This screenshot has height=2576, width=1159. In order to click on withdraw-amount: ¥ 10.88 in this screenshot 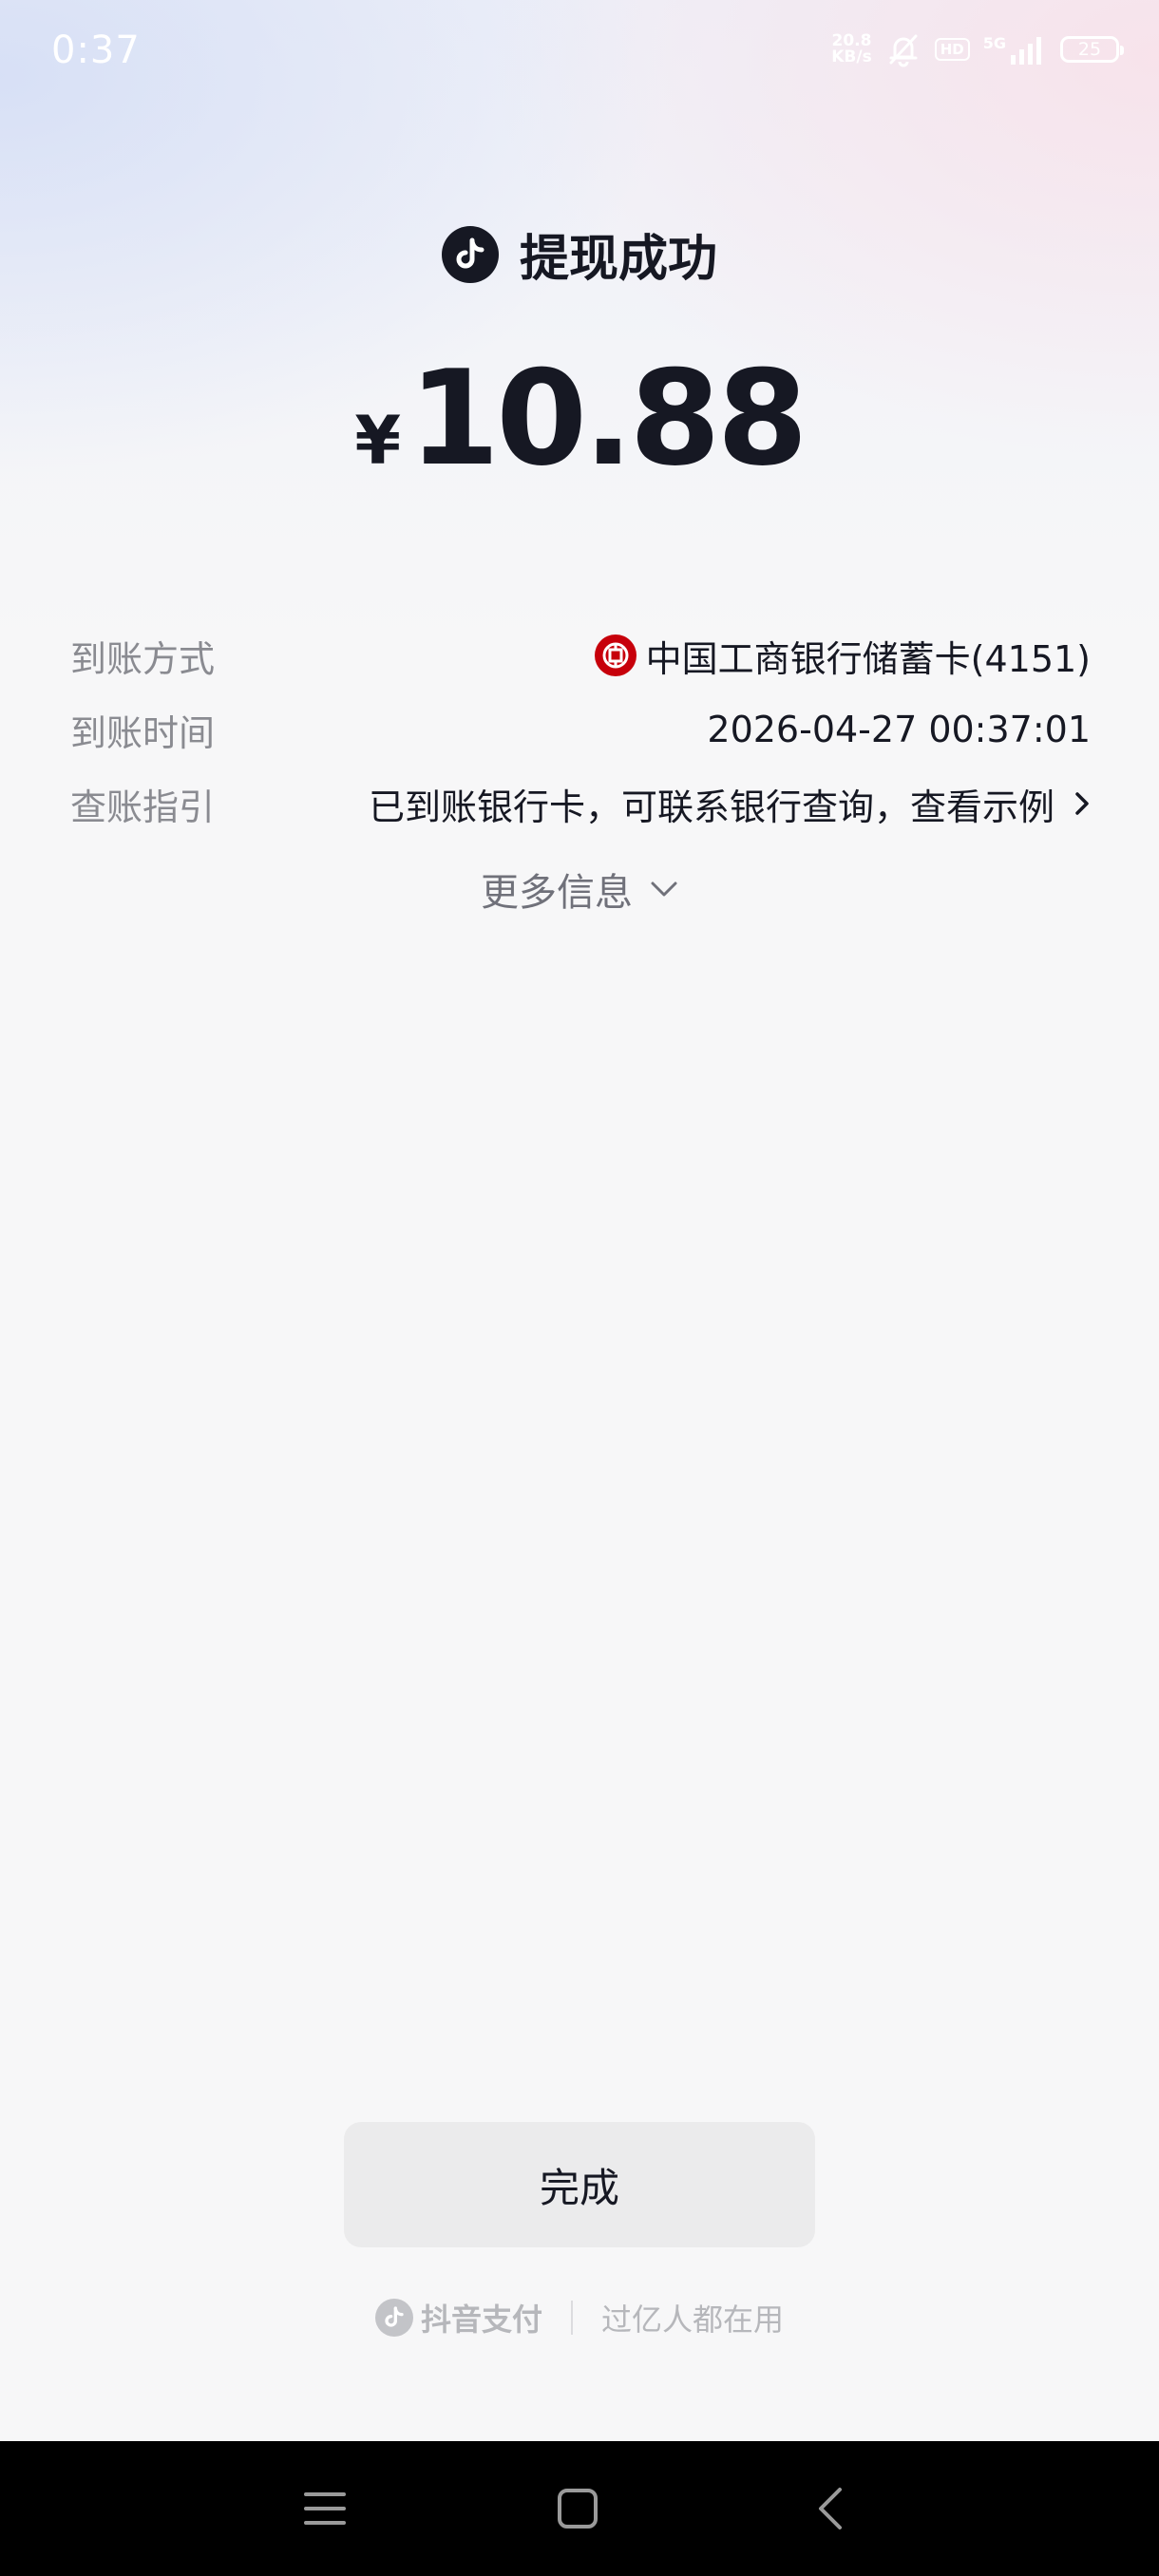, I will do `click(579, 418)`.